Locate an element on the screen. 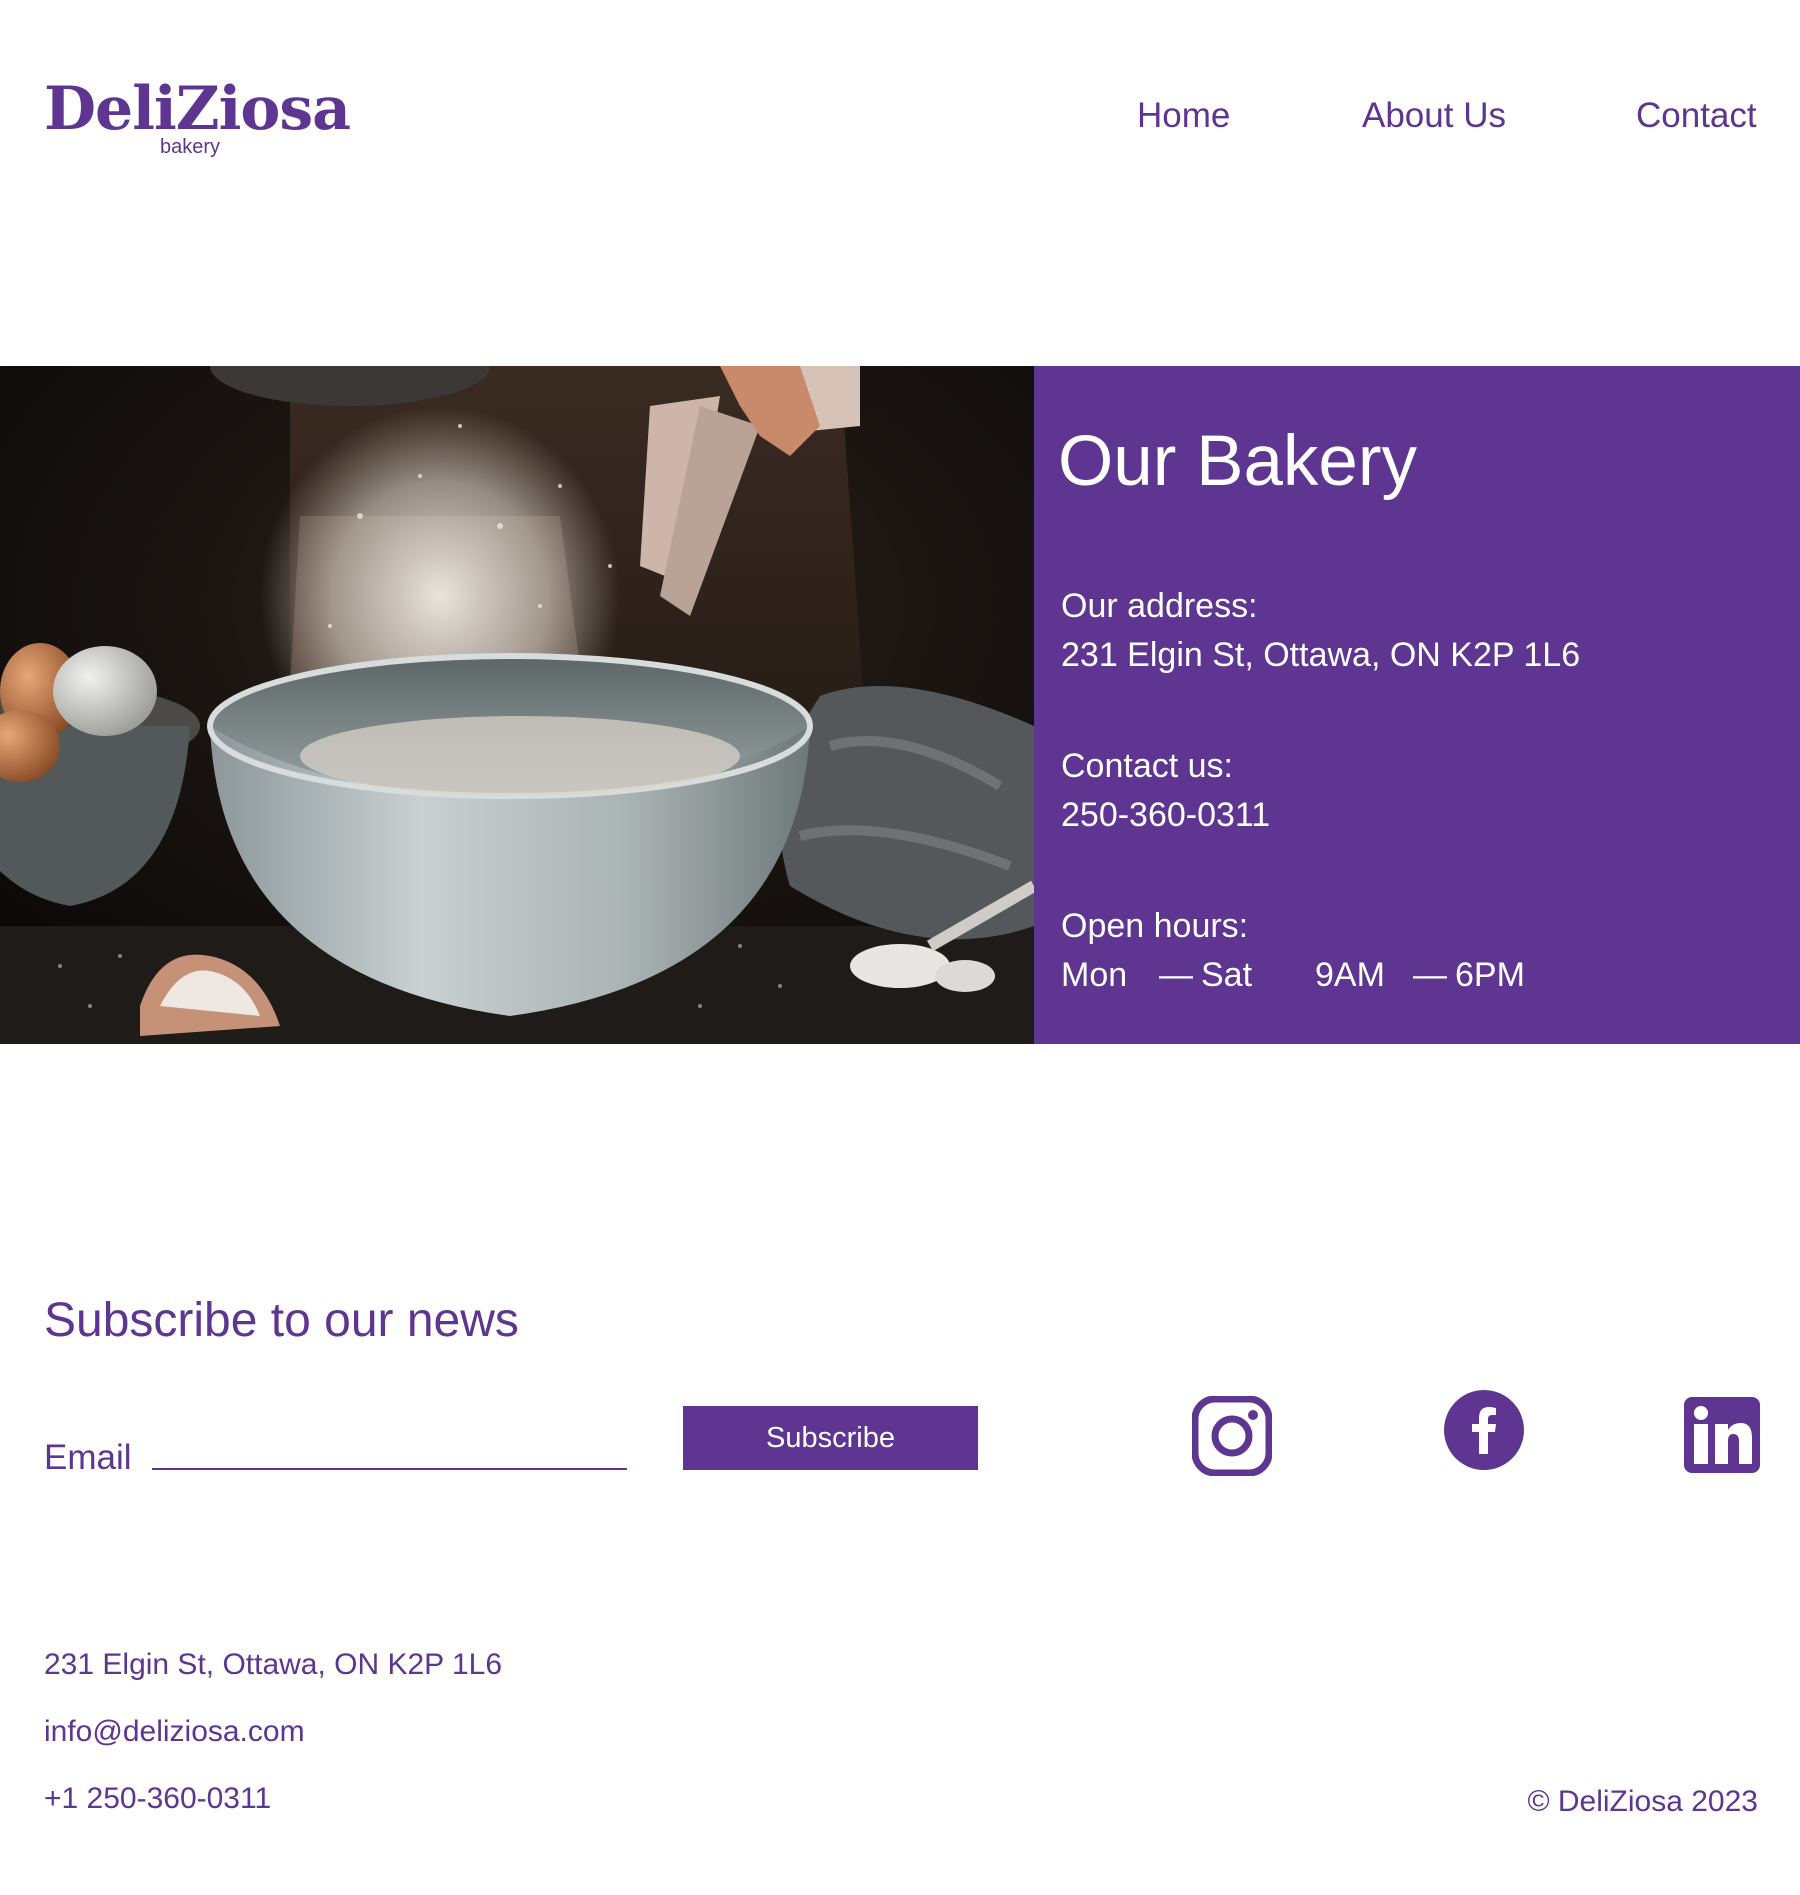 The image size is (1800, 1895). logo: DeliZiosa bakery is located at coordinates (197, 119).